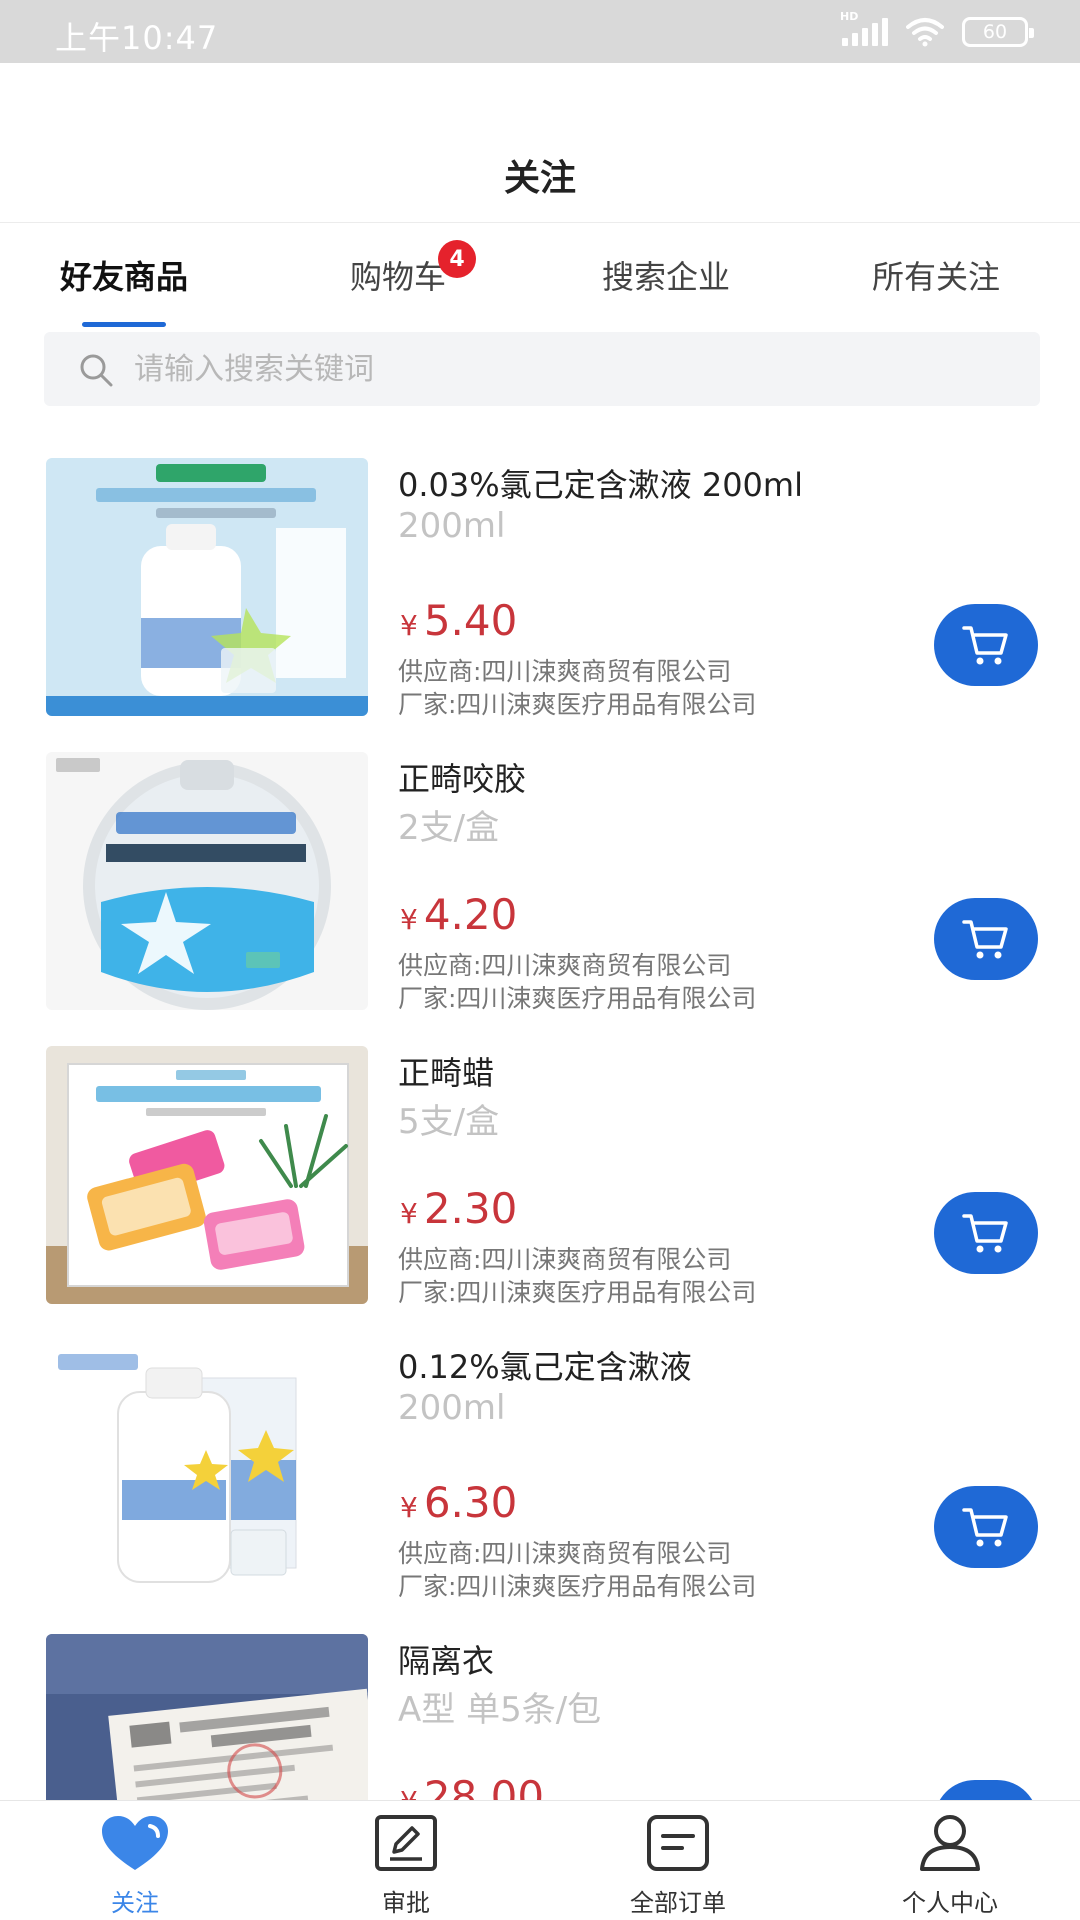 The width and height of the screenshot is (1080, 1920). I want to click on price-value: 5.40, so click(470, 620).